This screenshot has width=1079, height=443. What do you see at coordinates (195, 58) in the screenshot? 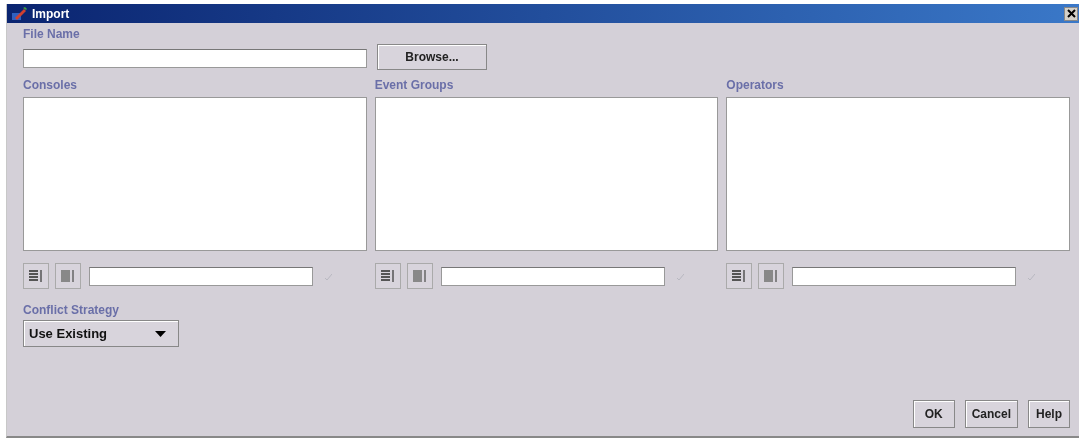
I see `file-name-field` at bounding box center [195, 58].